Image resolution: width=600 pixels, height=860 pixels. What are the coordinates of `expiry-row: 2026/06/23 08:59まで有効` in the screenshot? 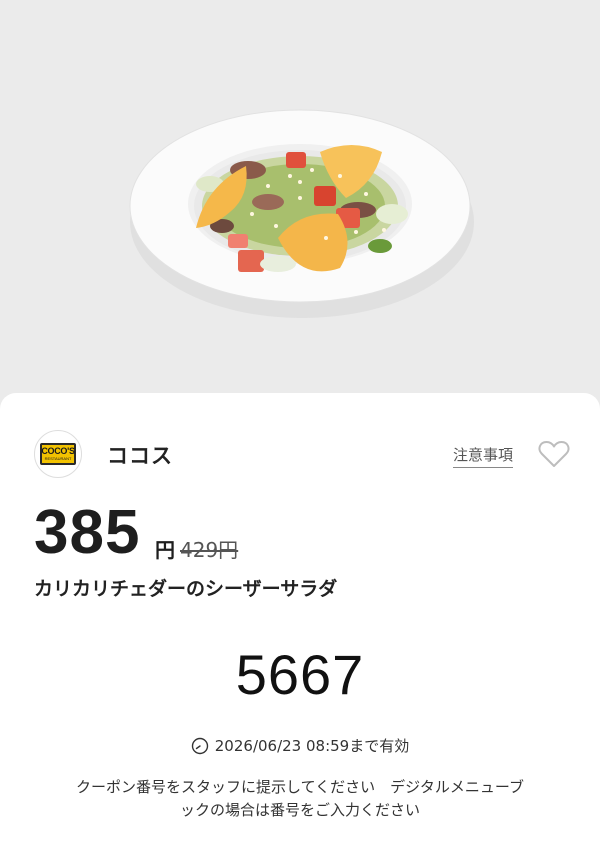 It's located at (300, 745).